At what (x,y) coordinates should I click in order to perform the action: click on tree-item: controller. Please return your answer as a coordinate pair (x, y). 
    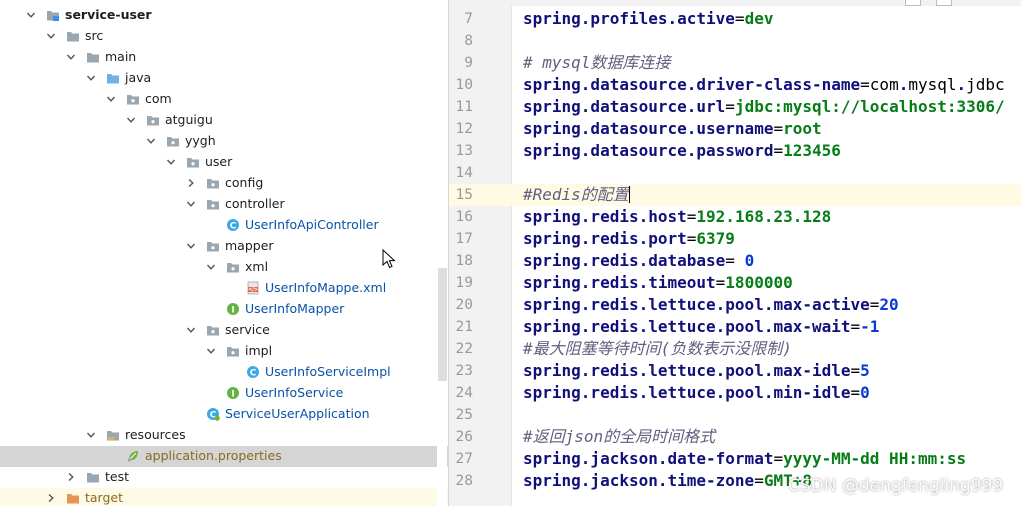
    Looking at the image, I should click on (224, 204).